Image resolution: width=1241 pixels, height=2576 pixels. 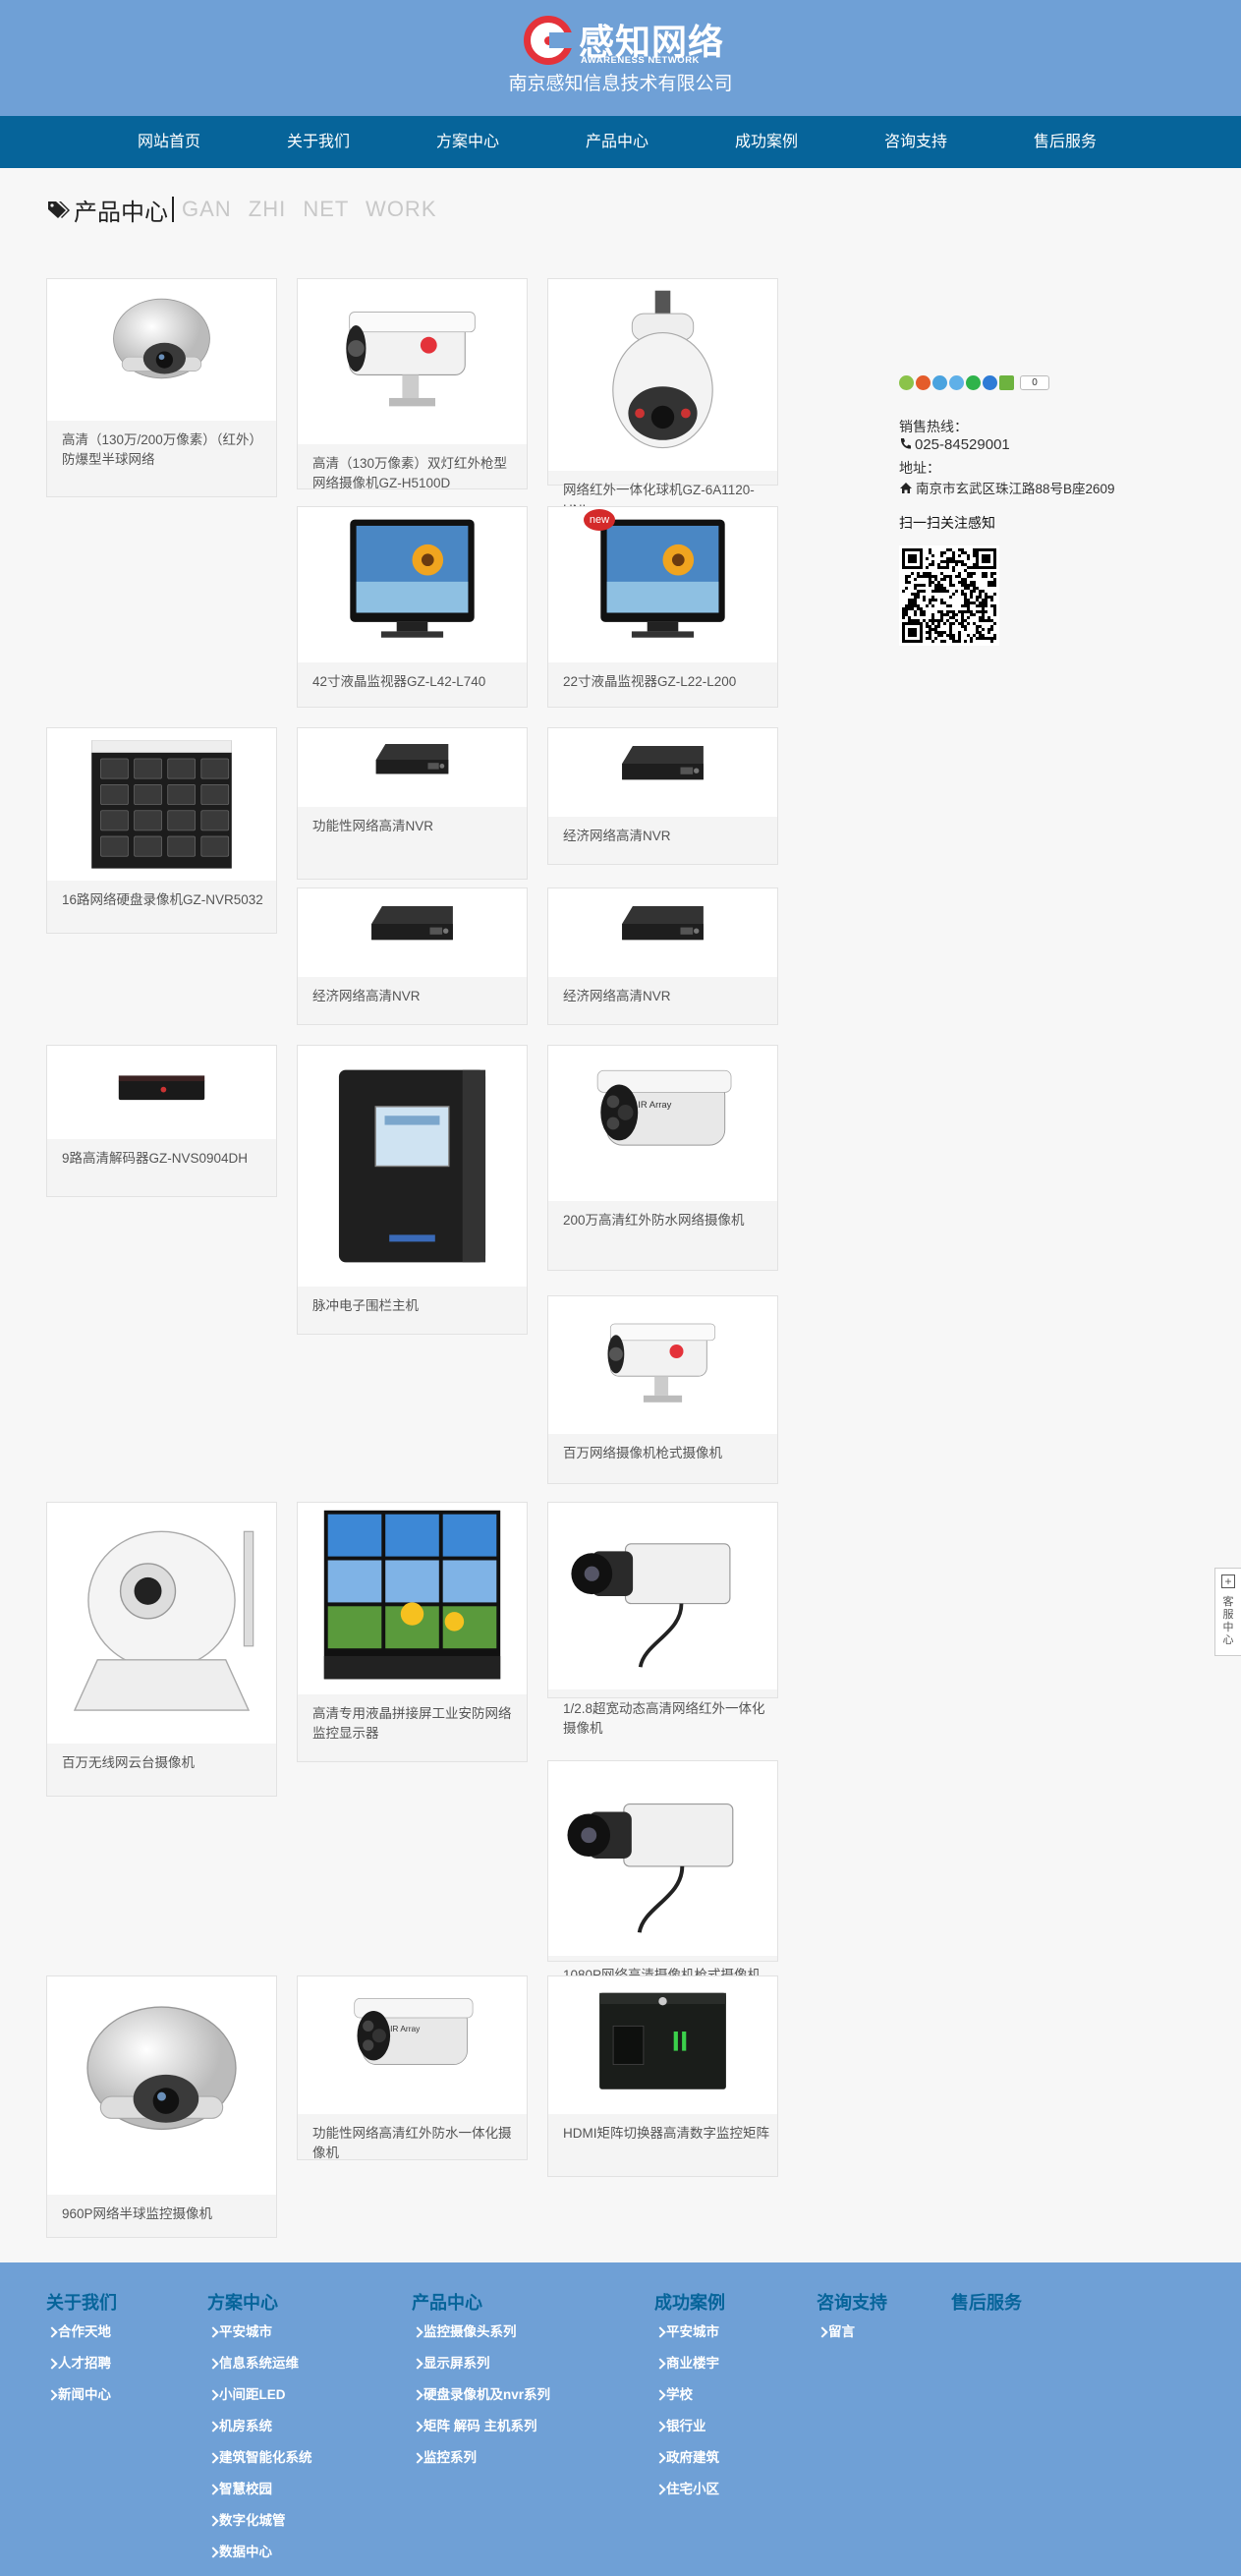 I want to click on product-card: 高清（130万像素）双灯红外枪型网络摄像机GZ-H5100D, so click(x=413, y=384).